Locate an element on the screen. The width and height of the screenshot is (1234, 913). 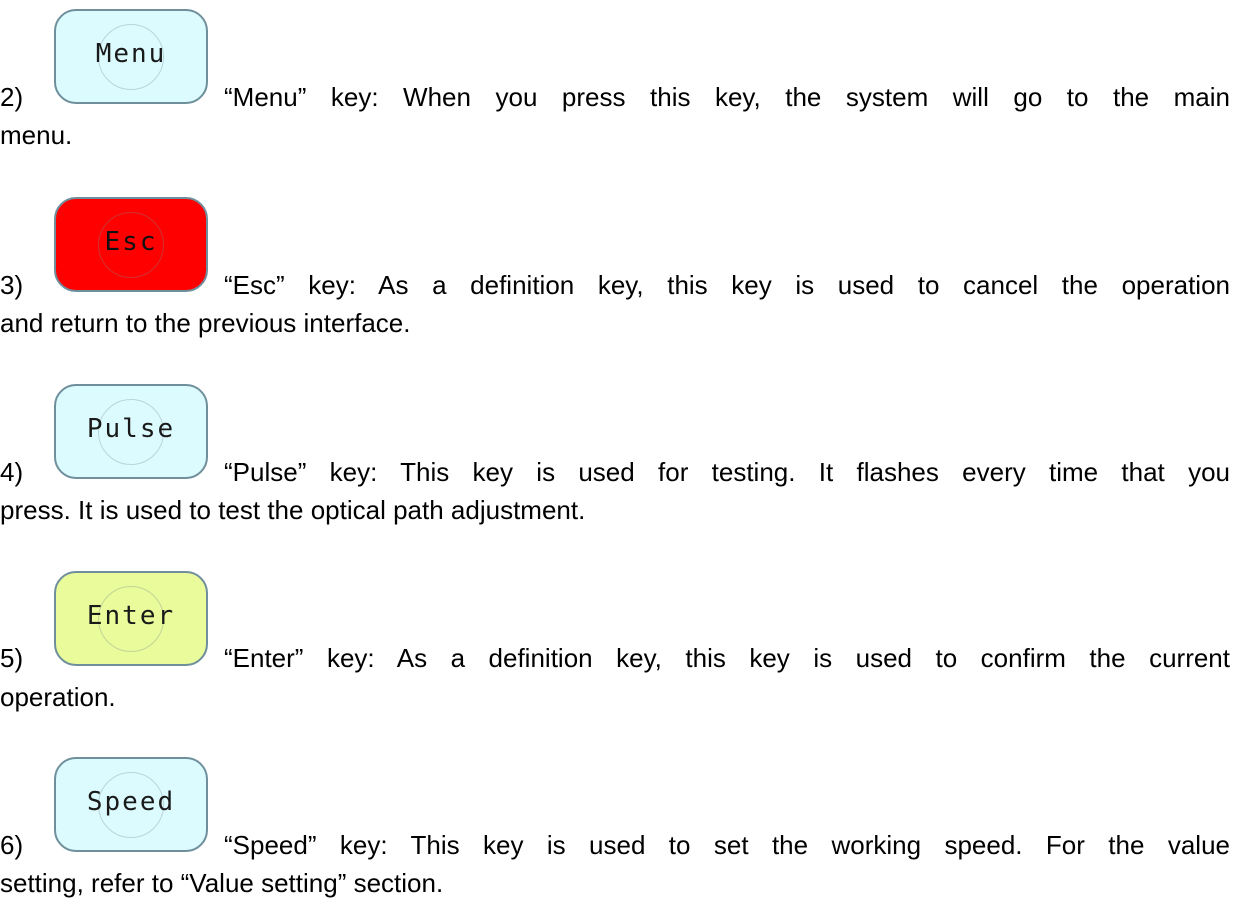
item-number: 3) is located at coordinates (12, 285).